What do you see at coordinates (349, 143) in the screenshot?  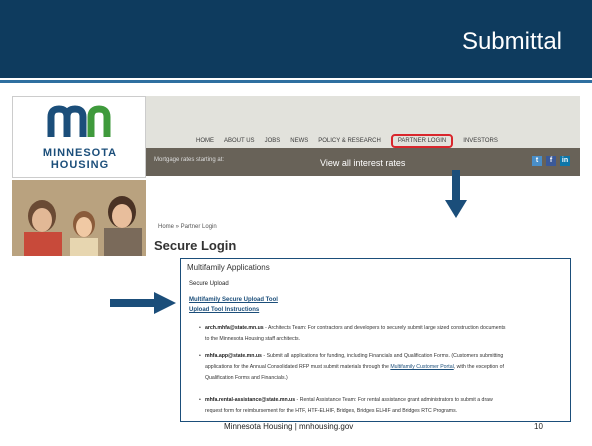 I see `nav-policy-research: POLICY & RESEARCH` at bounding box center [349, 143].